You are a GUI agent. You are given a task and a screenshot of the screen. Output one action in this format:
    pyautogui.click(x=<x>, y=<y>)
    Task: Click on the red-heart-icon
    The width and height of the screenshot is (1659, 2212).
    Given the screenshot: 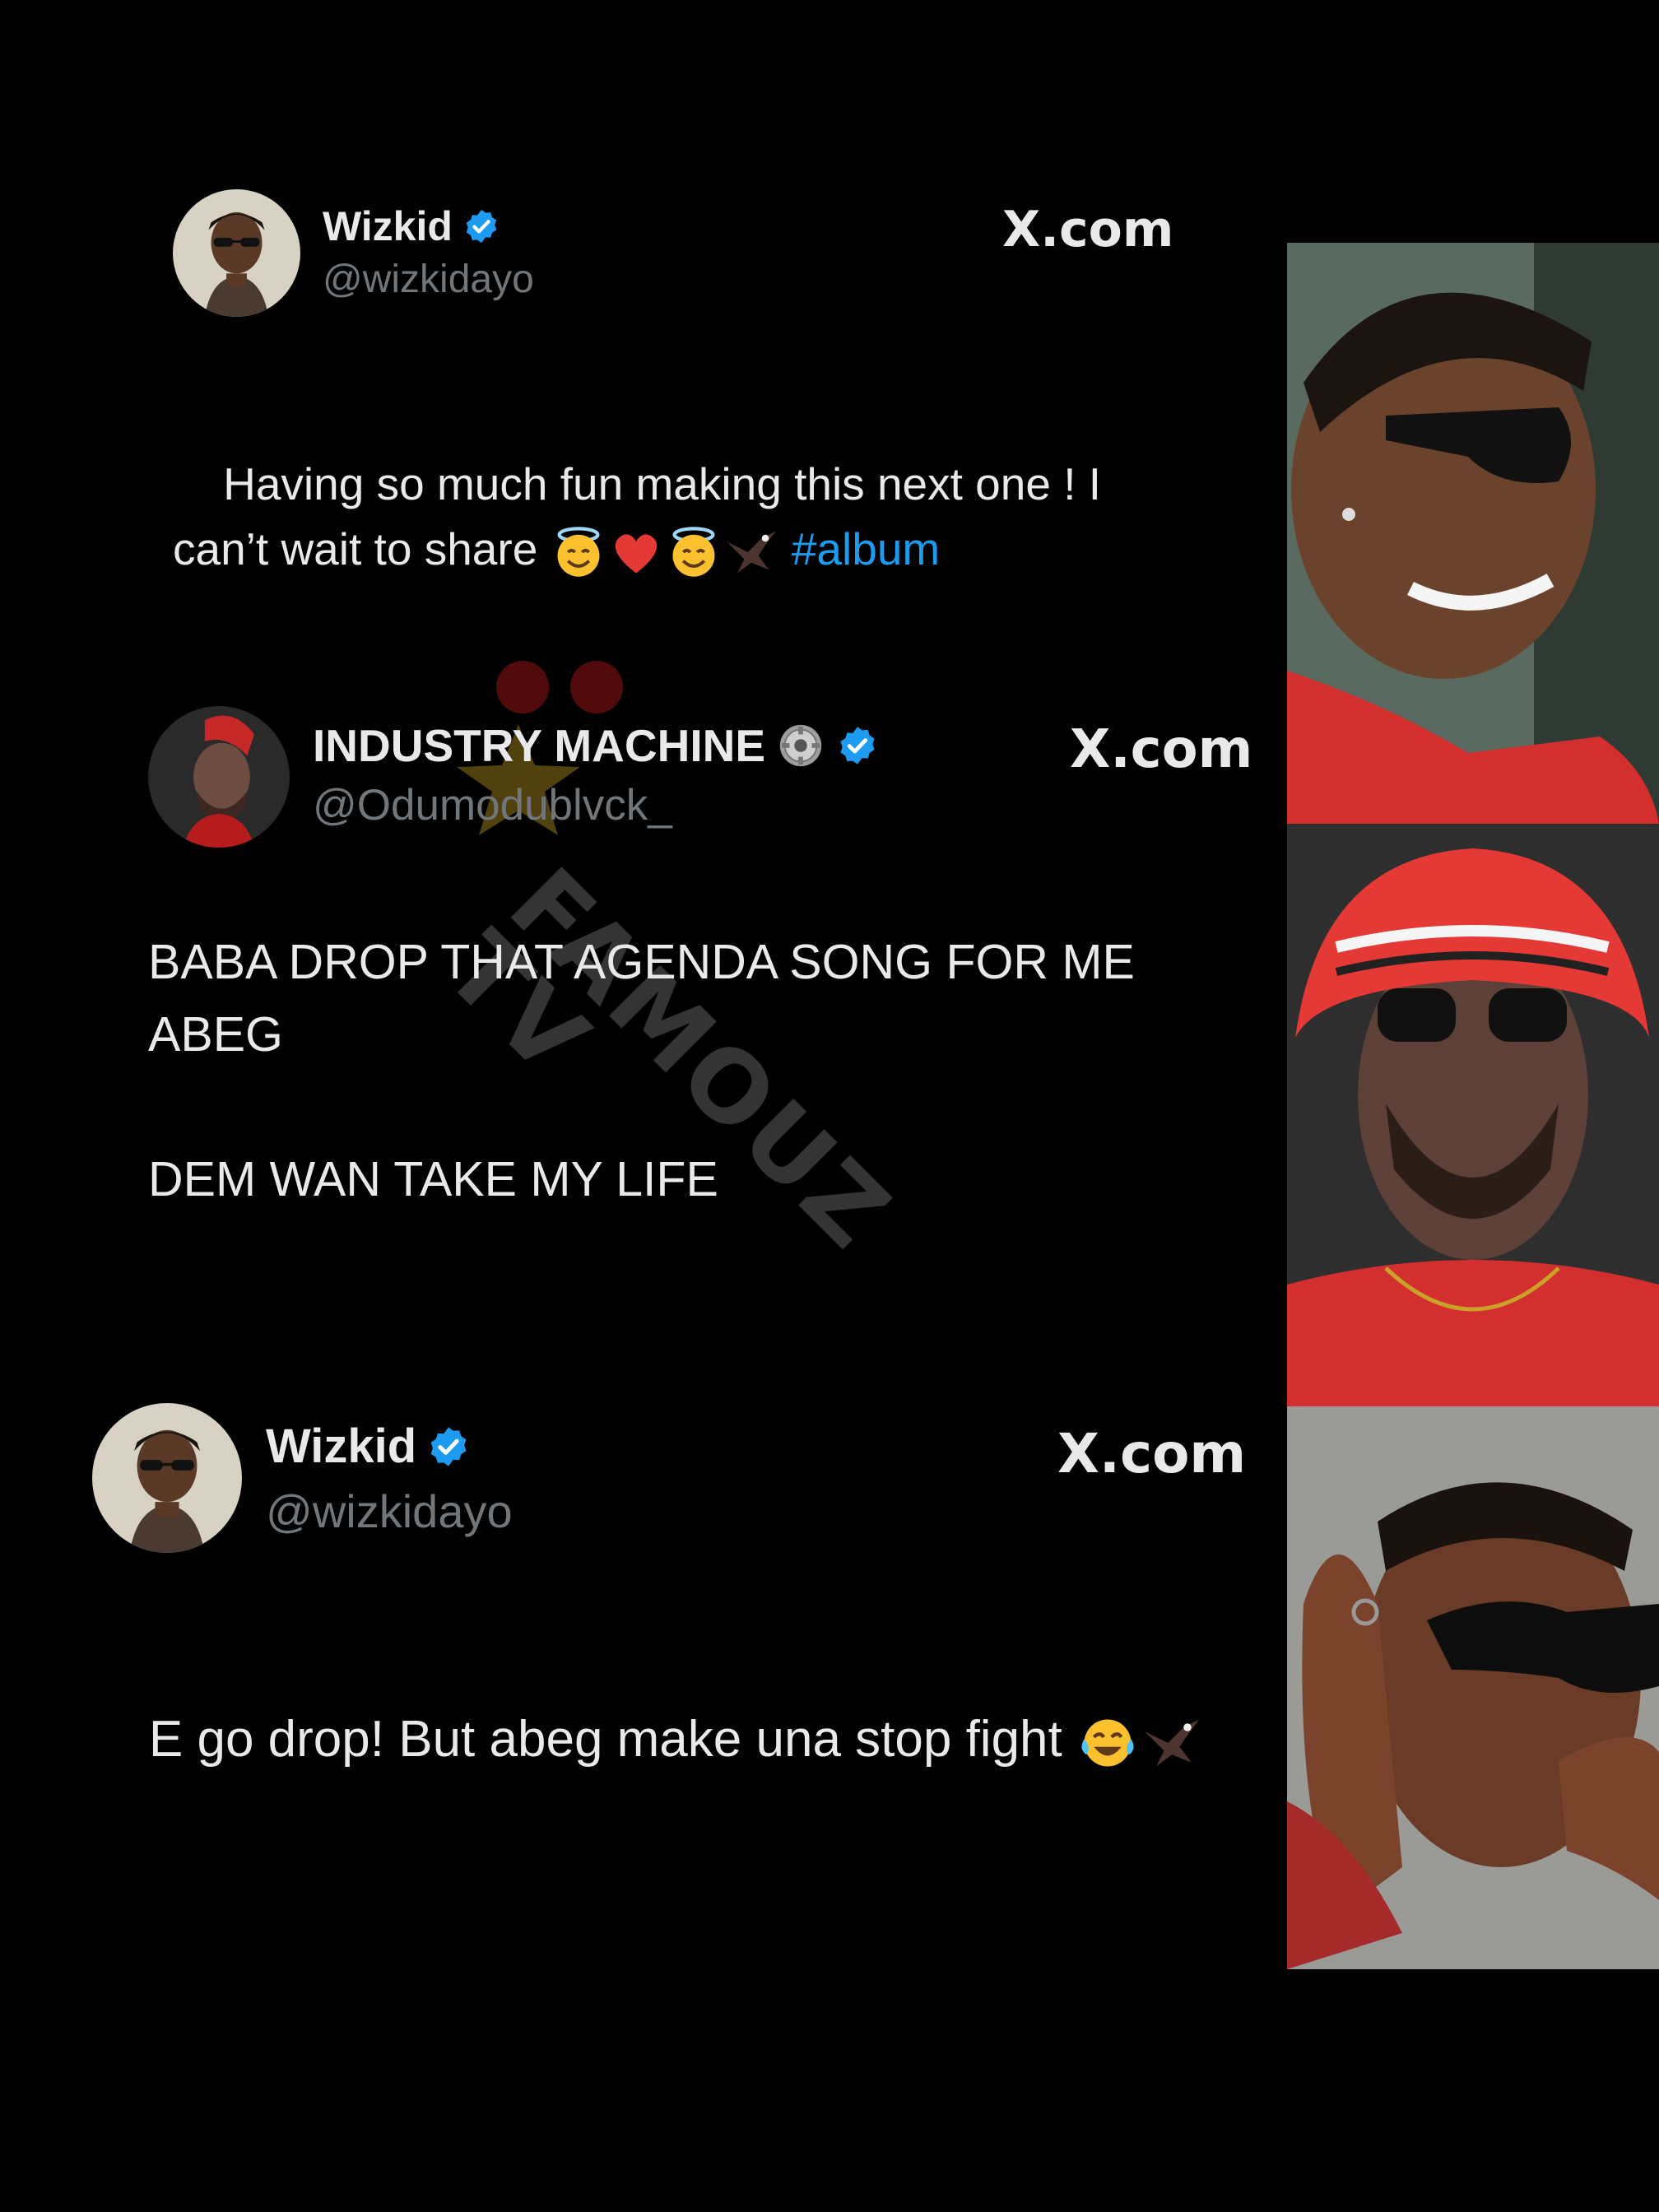 What is the action you would take?
    pyautogui.click(x=636, y=554)
    